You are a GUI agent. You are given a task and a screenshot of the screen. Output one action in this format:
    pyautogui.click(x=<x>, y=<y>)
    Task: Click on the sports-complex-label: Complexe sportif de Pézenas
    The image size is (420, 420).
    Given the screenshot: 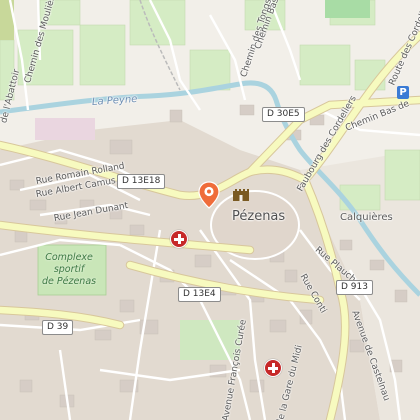 What is the action you would take?
    pyautogui.click(x=69, y=270)
    